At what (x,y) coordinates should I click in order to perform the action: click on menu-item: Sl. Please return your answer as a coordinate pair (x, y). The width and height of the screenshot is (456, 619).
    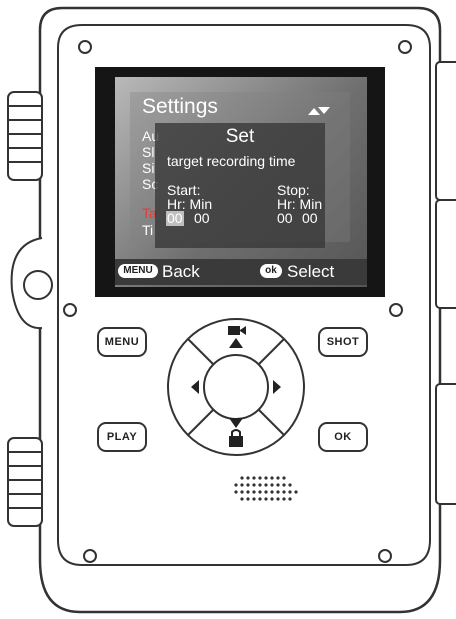
    Looking at the image, I should click on (148, 152).